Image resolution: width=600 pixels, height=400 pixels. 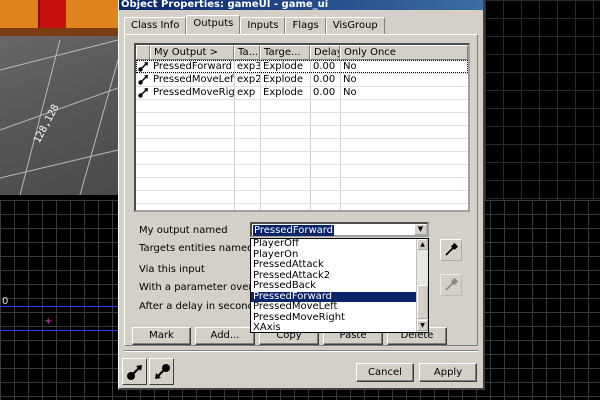 What do you see at coordinates (5, 301) in the screenshot?
I see `grid-axis-label: 0` at bounding box center [5, 301].